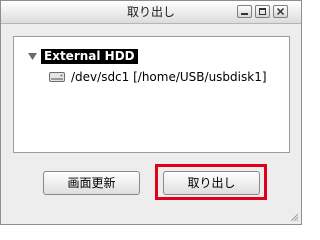  Describe the element at coordinates (211, 183) in the screenshot. I see `eject-button: 取り出し` at that location.